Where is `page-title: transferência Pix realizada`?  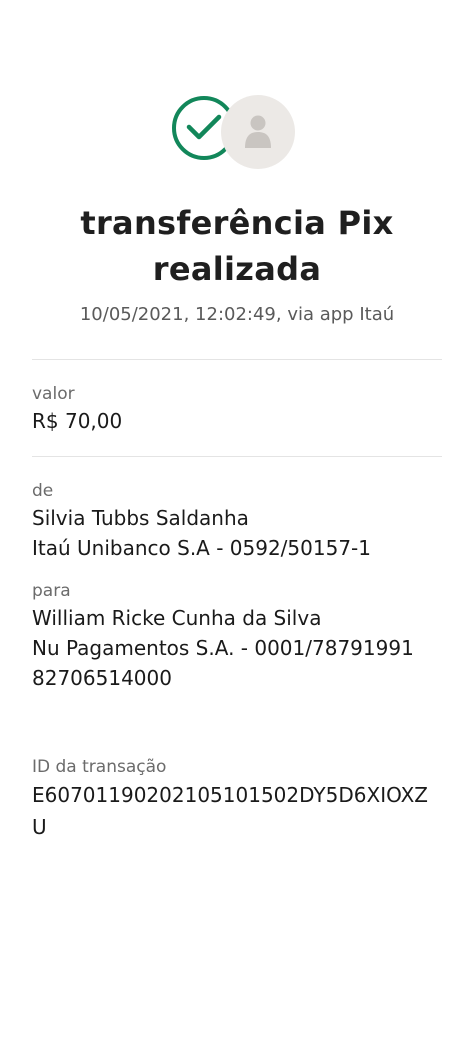 page-title: transferência Pix realizada is located at coordinates (237, 246).